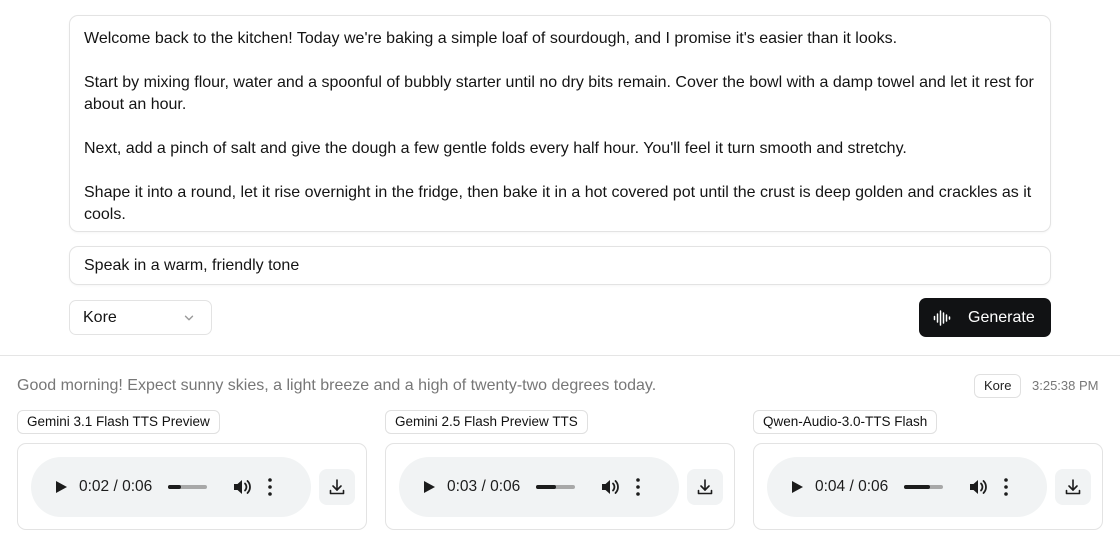 The height and width of the screenshot is (560, 1120). I want to click on result-voice-badge: Kore, so click(998, 386).